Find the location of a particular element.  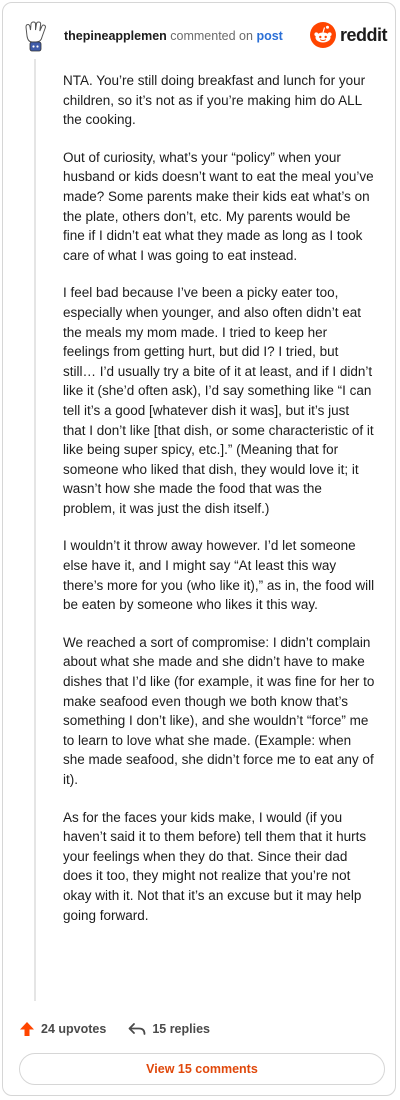

thread-line is located at coordinates (35, 530).